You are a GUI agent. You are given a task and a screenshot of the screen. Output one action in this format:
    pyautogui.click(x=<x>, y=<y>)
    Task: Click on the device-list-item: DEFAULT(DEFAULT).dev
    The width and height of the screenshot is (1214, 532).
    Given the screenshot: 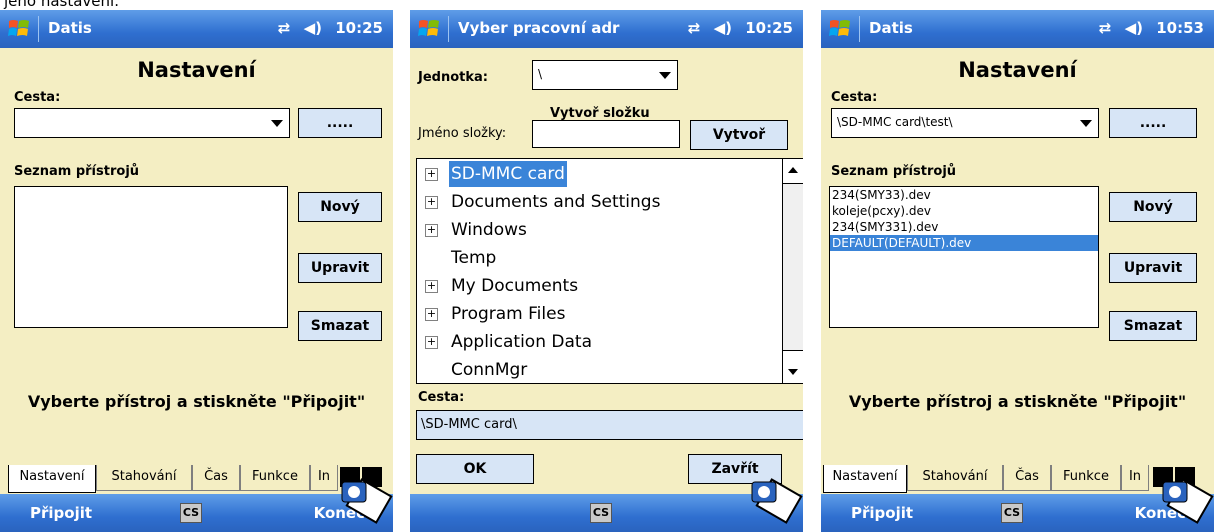 What is the action you would take?
    pyautogui.click(x=964, y=243)
    